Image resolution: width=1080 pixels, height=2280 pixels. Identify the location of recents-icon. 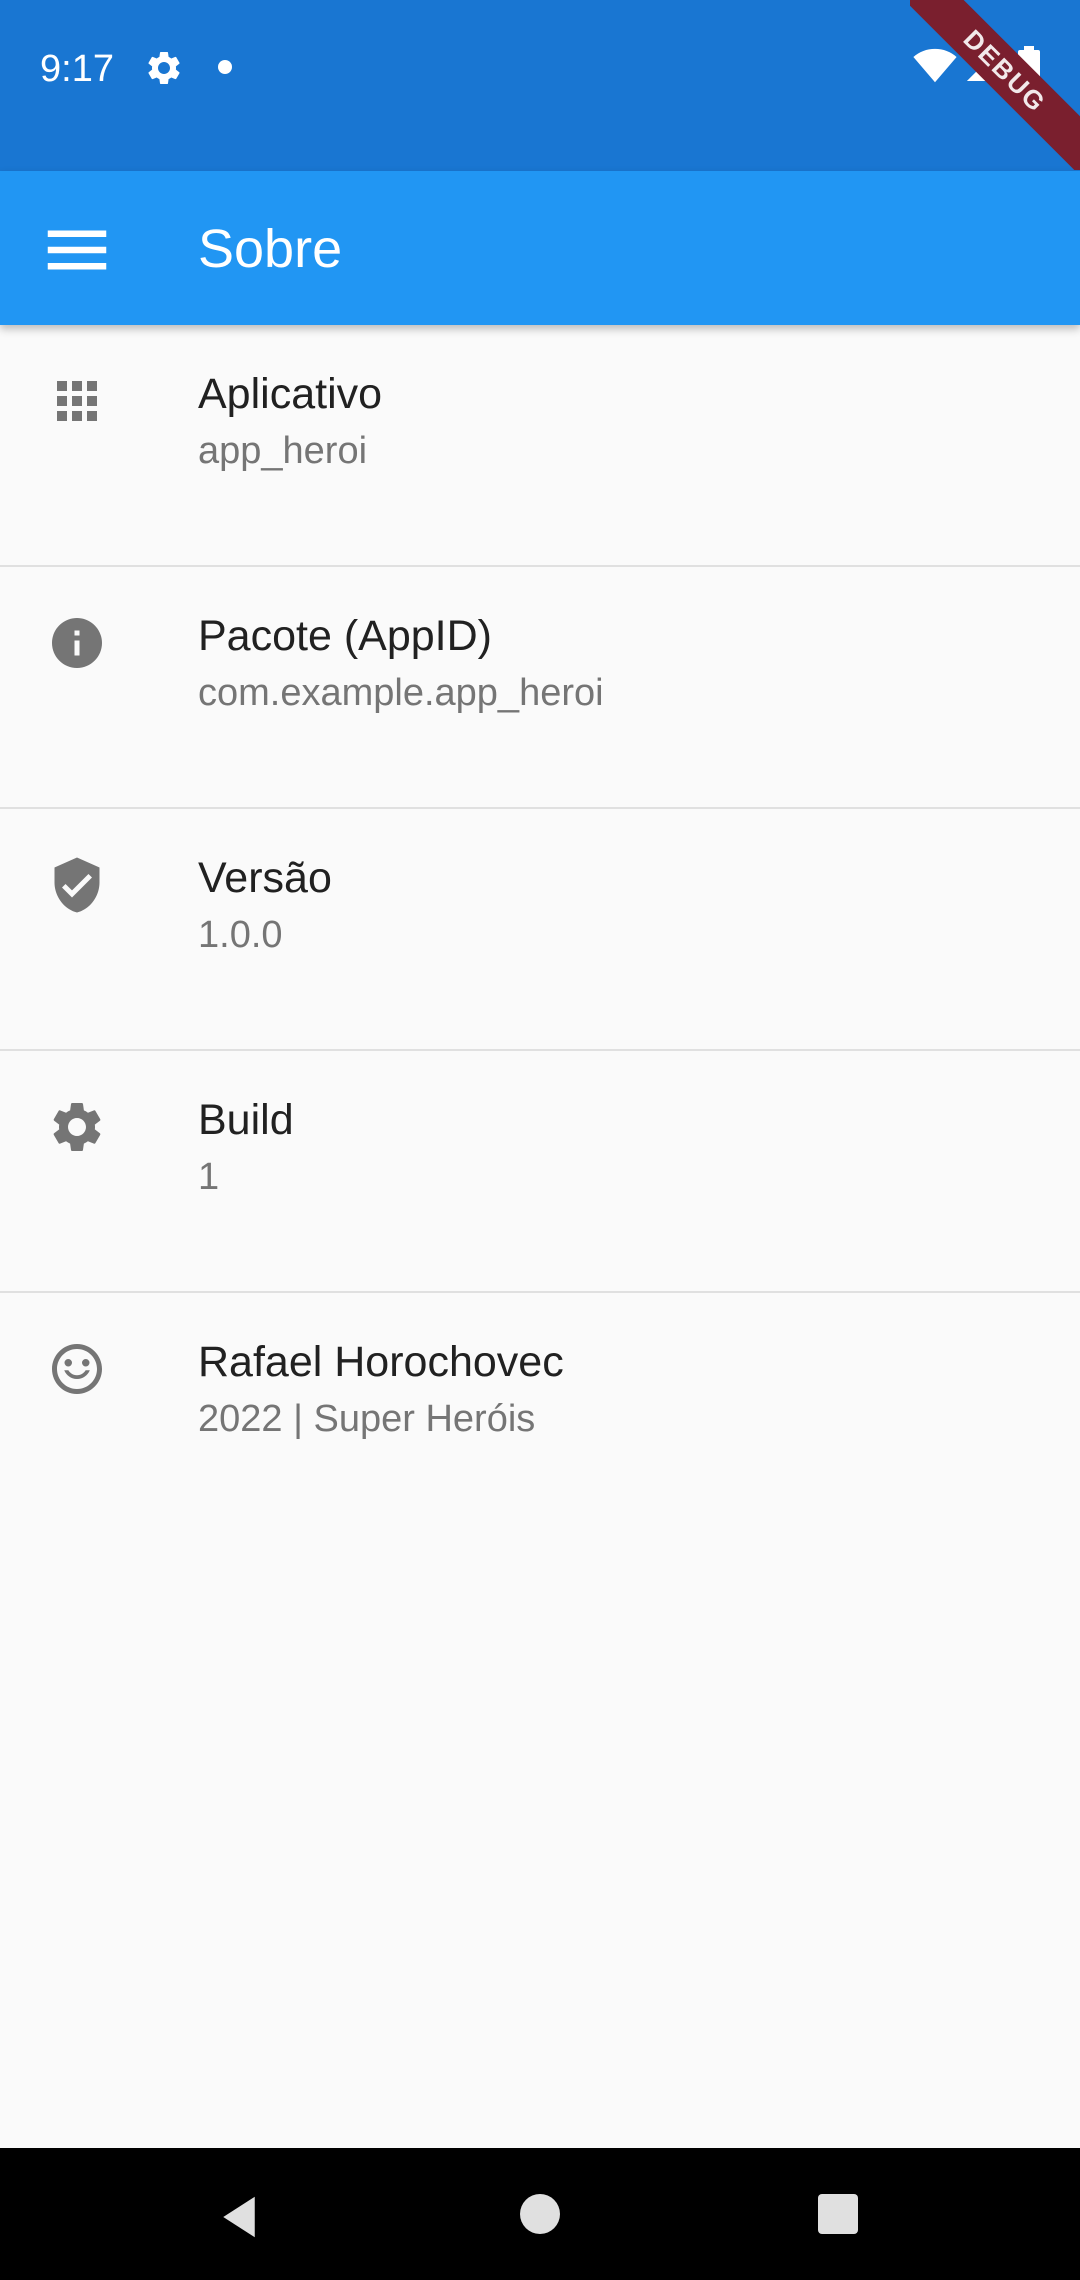
(838, 2214).